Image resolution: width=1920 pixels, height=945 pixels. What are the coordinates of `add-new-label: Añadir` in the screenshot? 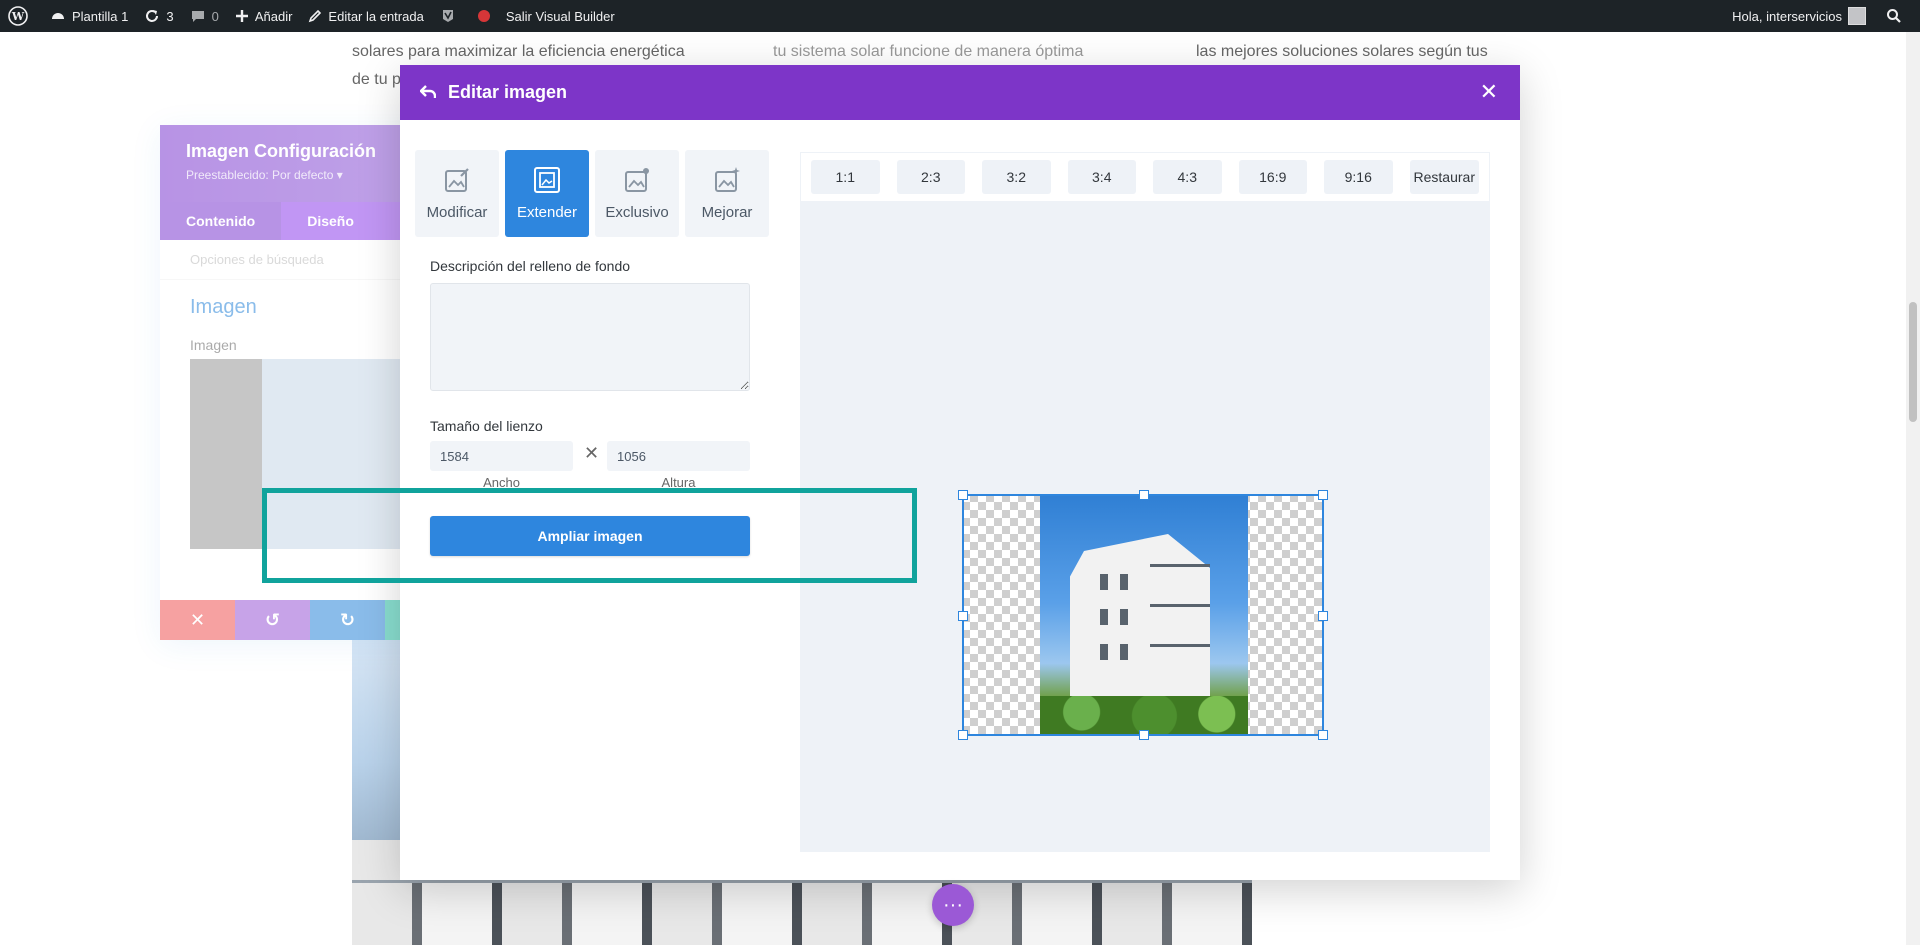 It's located at (273, 16).